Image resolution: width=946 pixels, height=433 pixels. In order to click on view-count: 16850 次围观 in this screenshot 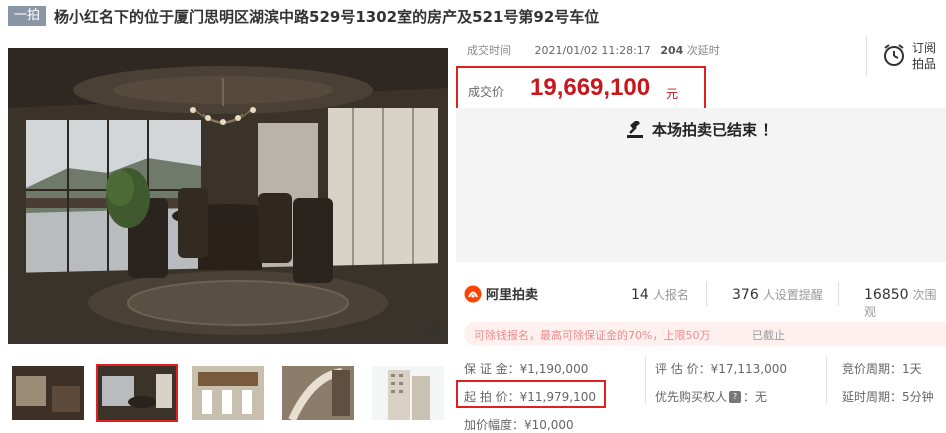, I will do `click(905, 303)`.